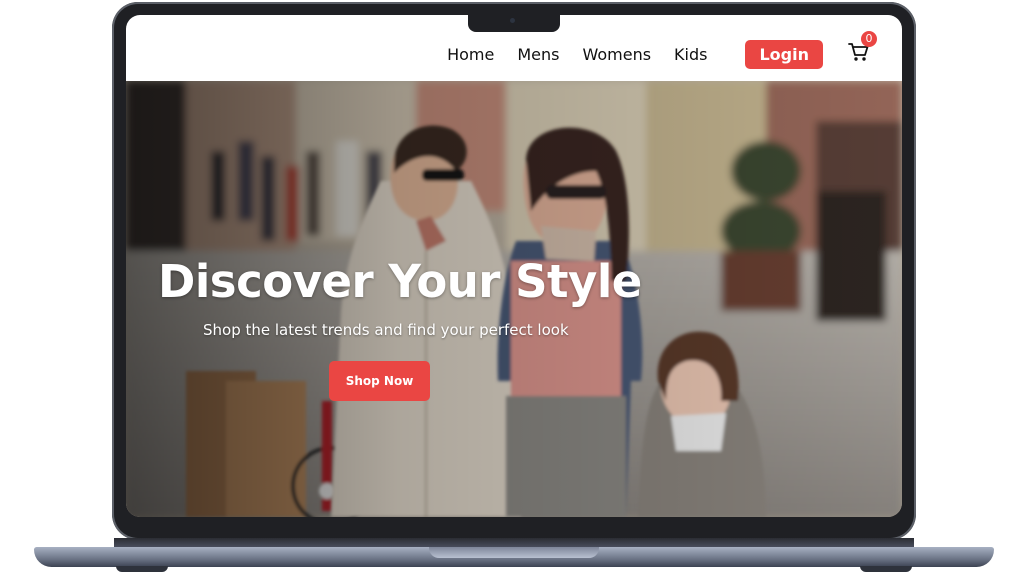  I want to click on cart-count-badge: 0, so click(869, 39).